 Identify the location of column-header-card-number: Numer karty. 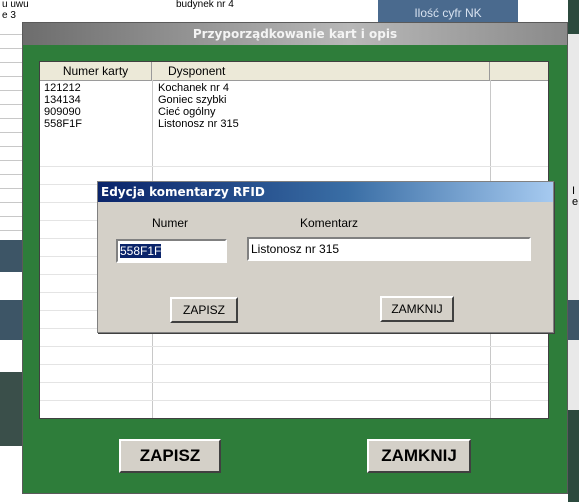
(96, 71).